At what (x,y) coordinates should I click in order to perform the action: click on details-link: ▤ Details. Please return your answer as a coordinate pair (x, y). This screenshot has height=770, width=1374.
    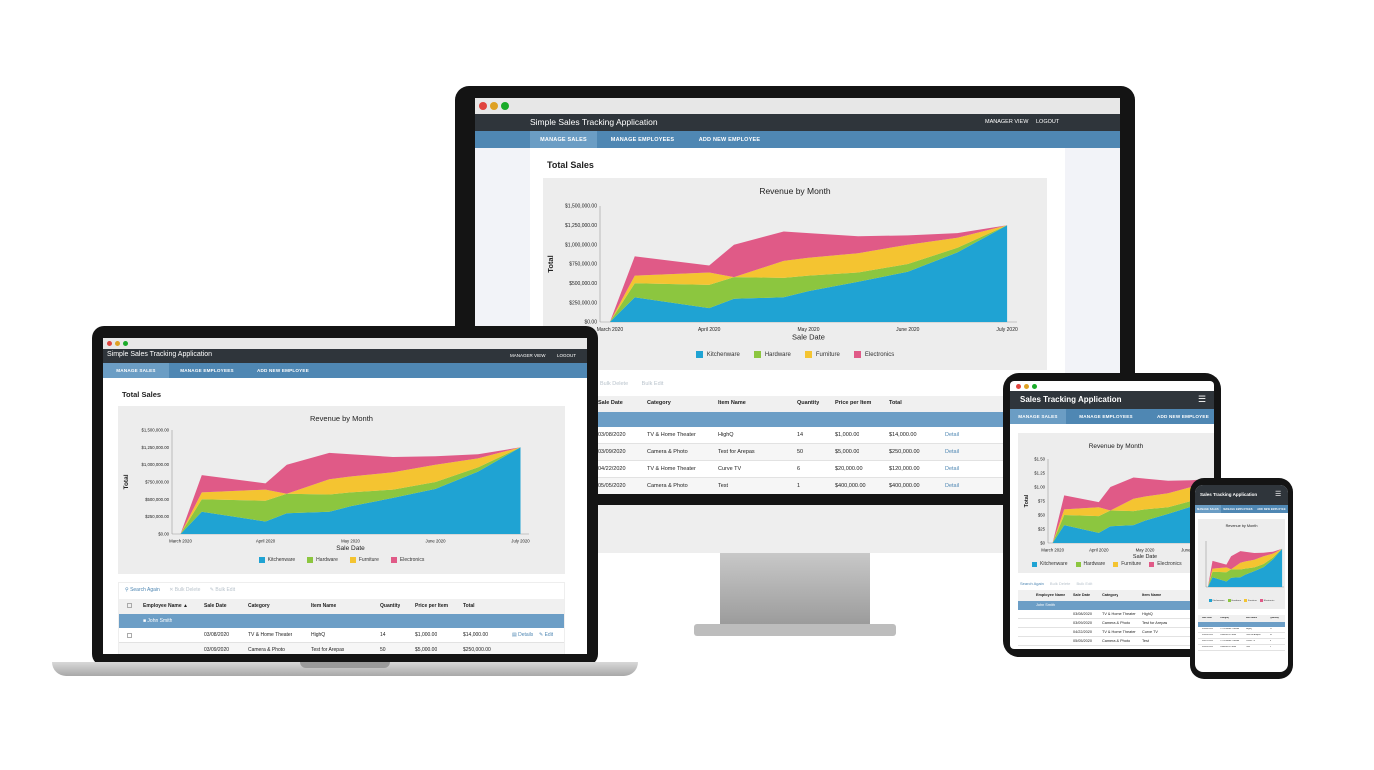
    Looking at the image, I should click on (522, 635).